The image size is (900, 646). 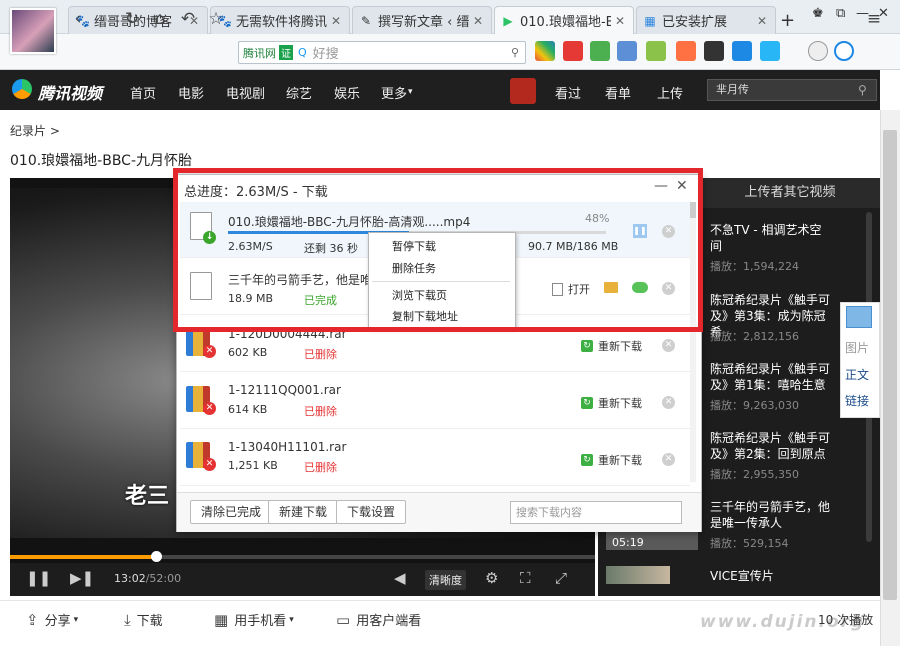 What do you see at coordinates (82, 578) in the screenshot?
I see `next-icon: ▶❚` at bounding box center [82, 578].